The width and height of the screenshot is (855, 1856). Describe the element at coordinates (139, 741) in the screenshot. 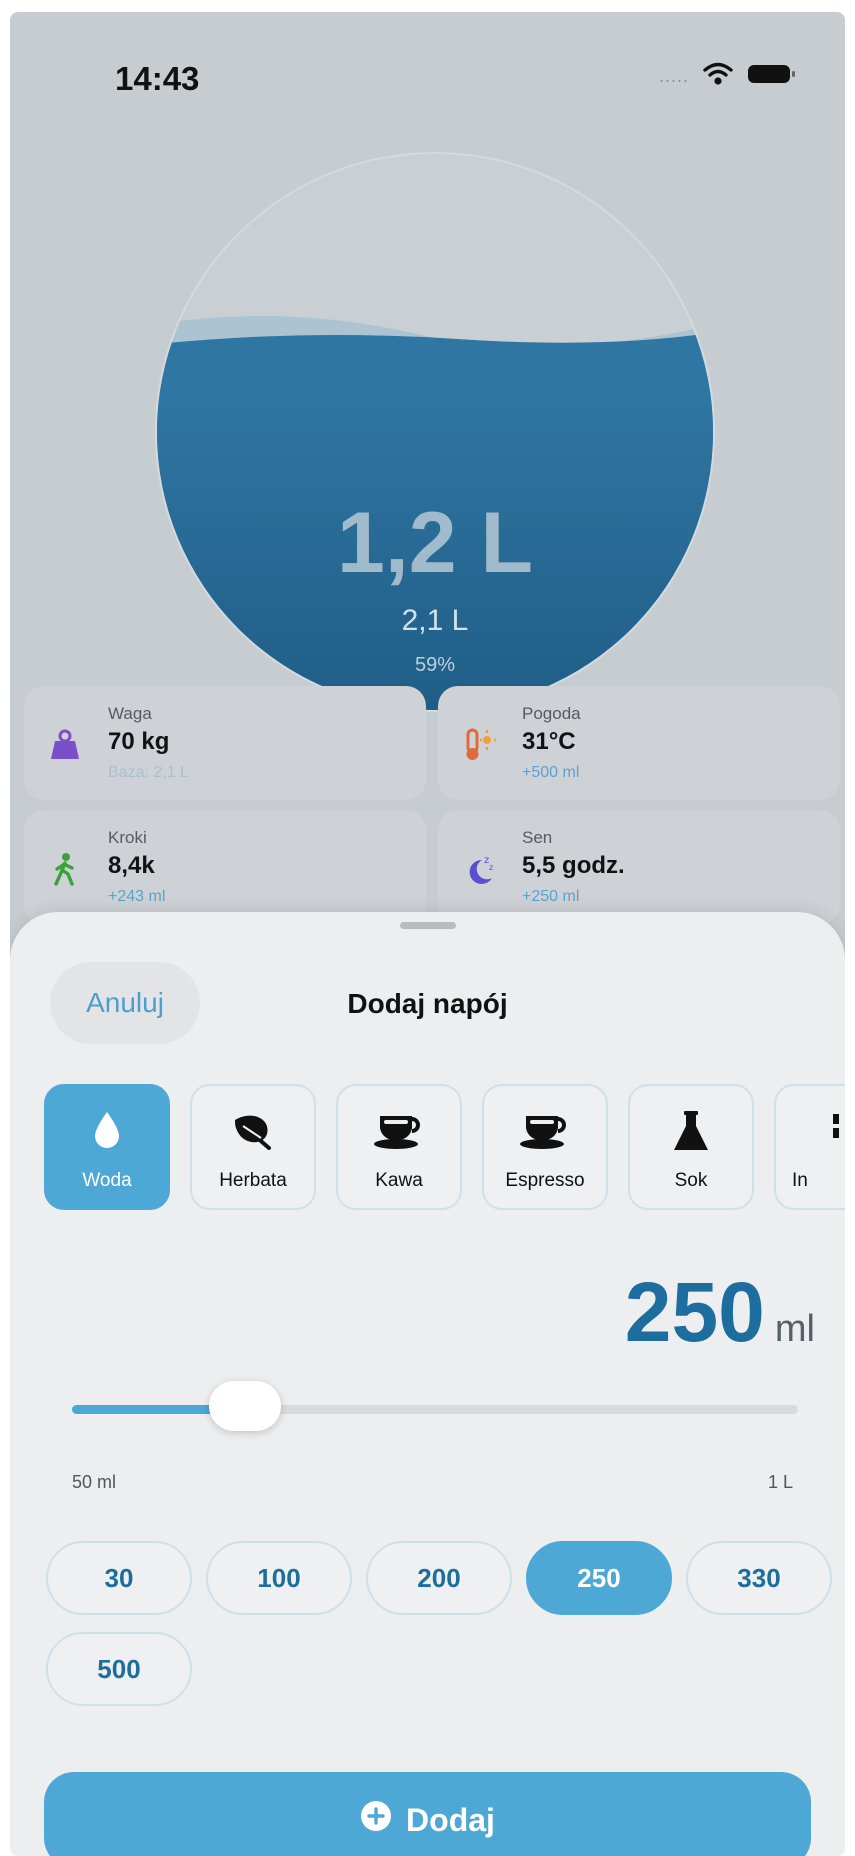

I see `stat-value: 70 kg` at that location.